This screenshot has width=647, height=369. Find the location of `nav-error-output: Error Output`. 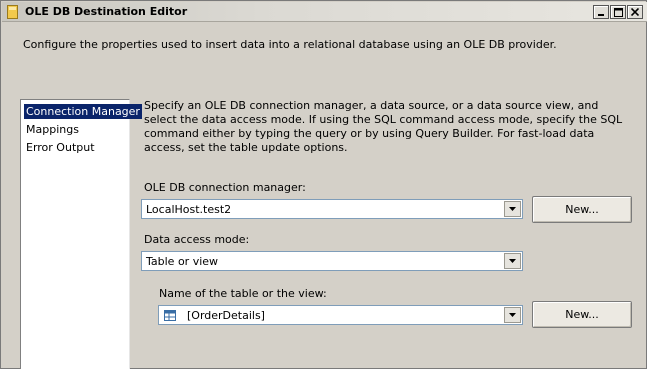

nav-error-output: Error Output is located at coordinates (60, 147).